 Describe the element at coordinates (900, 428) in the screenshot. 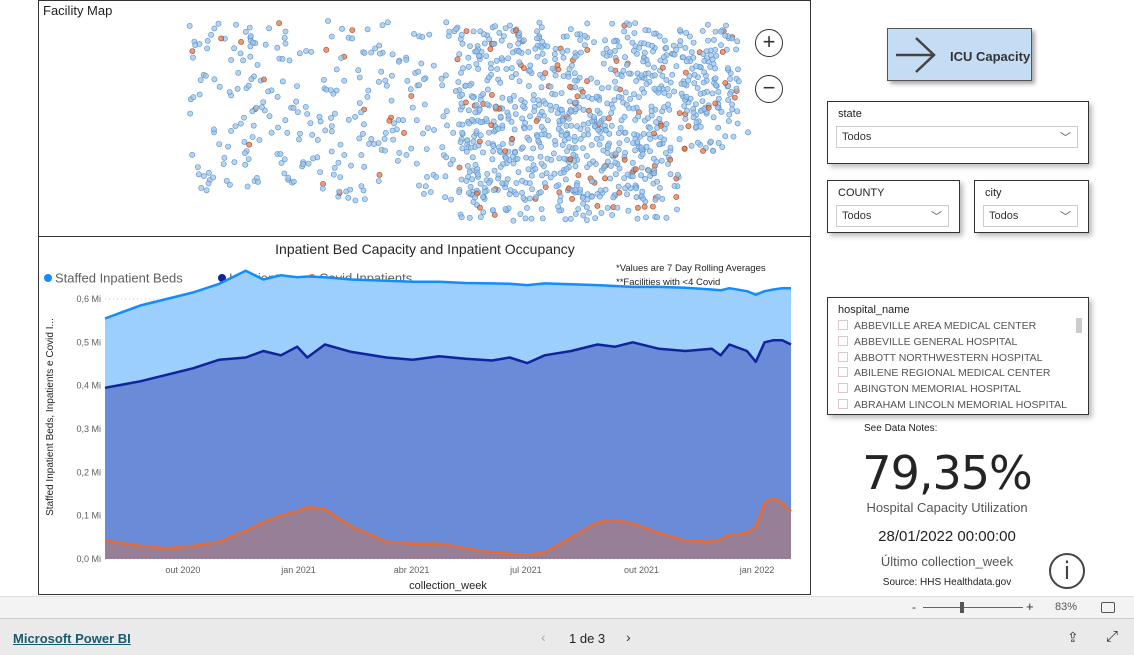

I see `data-notes-link: See Data Notes:` at that location.